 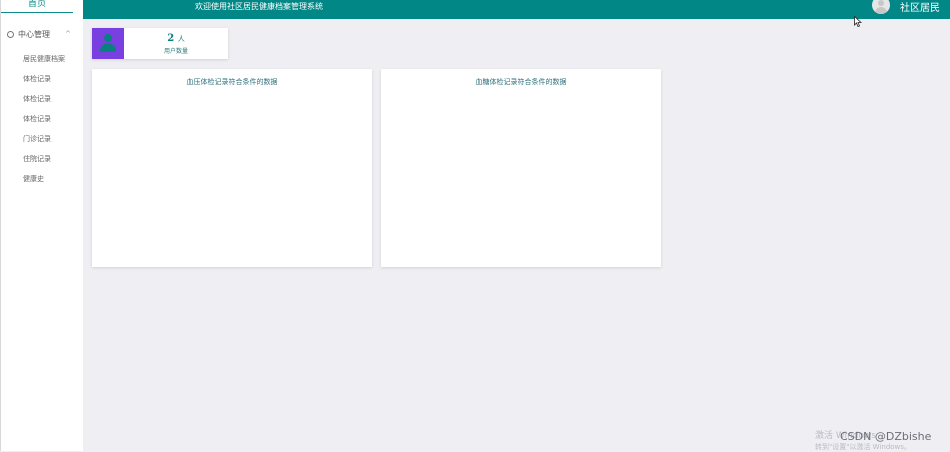 I want to click on avatar-head-shape, so click(x=881, y=3).